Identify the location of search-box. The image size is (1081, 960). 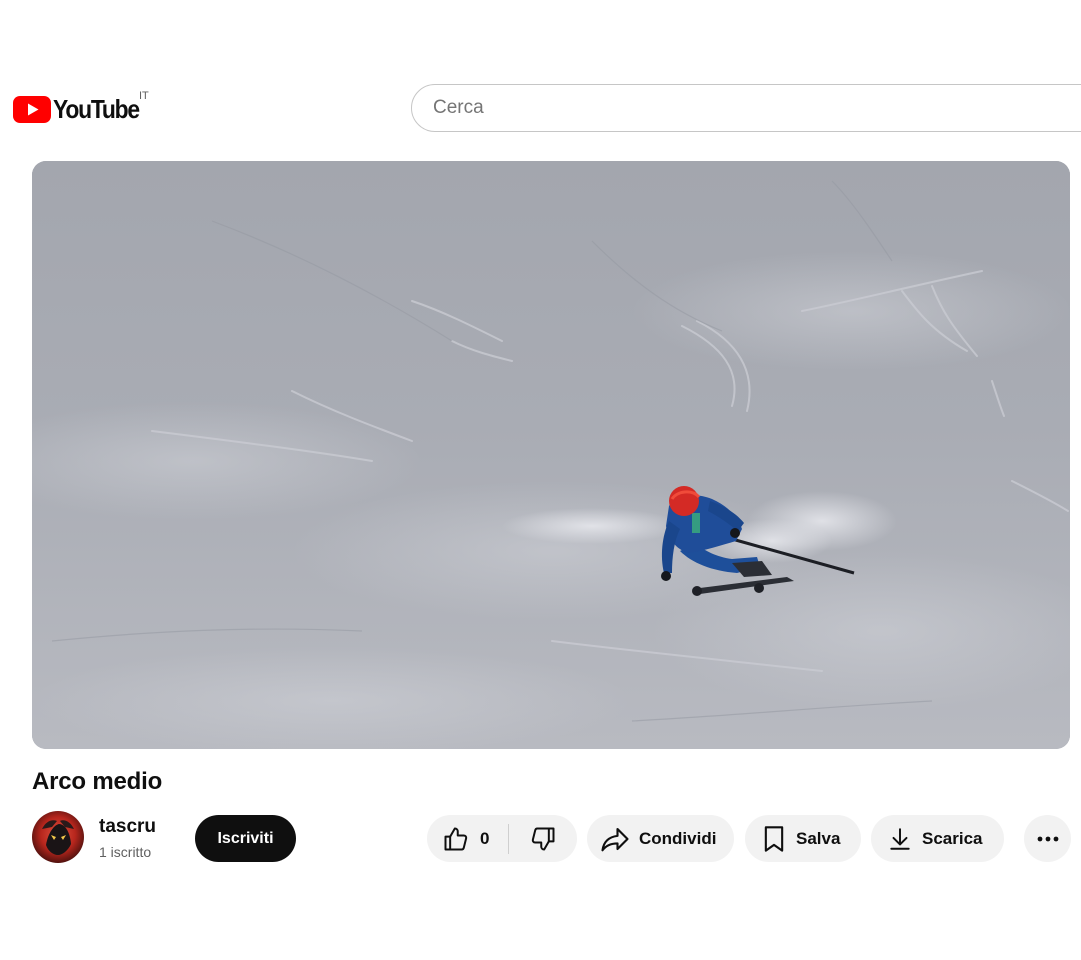
(746, 108).